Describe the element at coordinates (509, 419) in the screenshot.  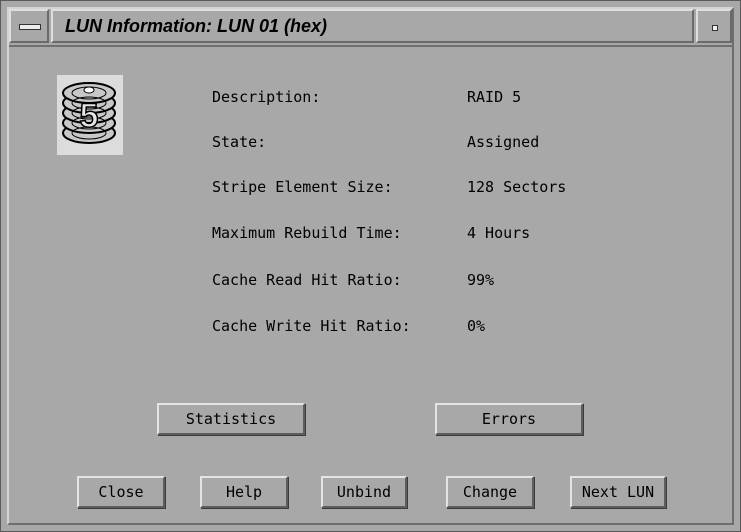
I see `errors-button: Errors` at that location.